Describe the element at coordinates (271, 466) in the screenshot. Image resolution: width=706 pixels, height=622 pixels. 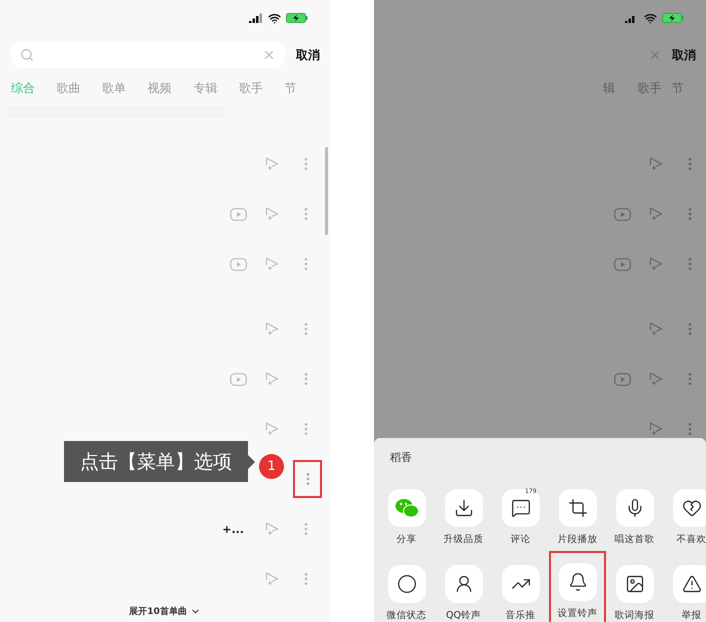
I see `step-badge: 1` at that location.